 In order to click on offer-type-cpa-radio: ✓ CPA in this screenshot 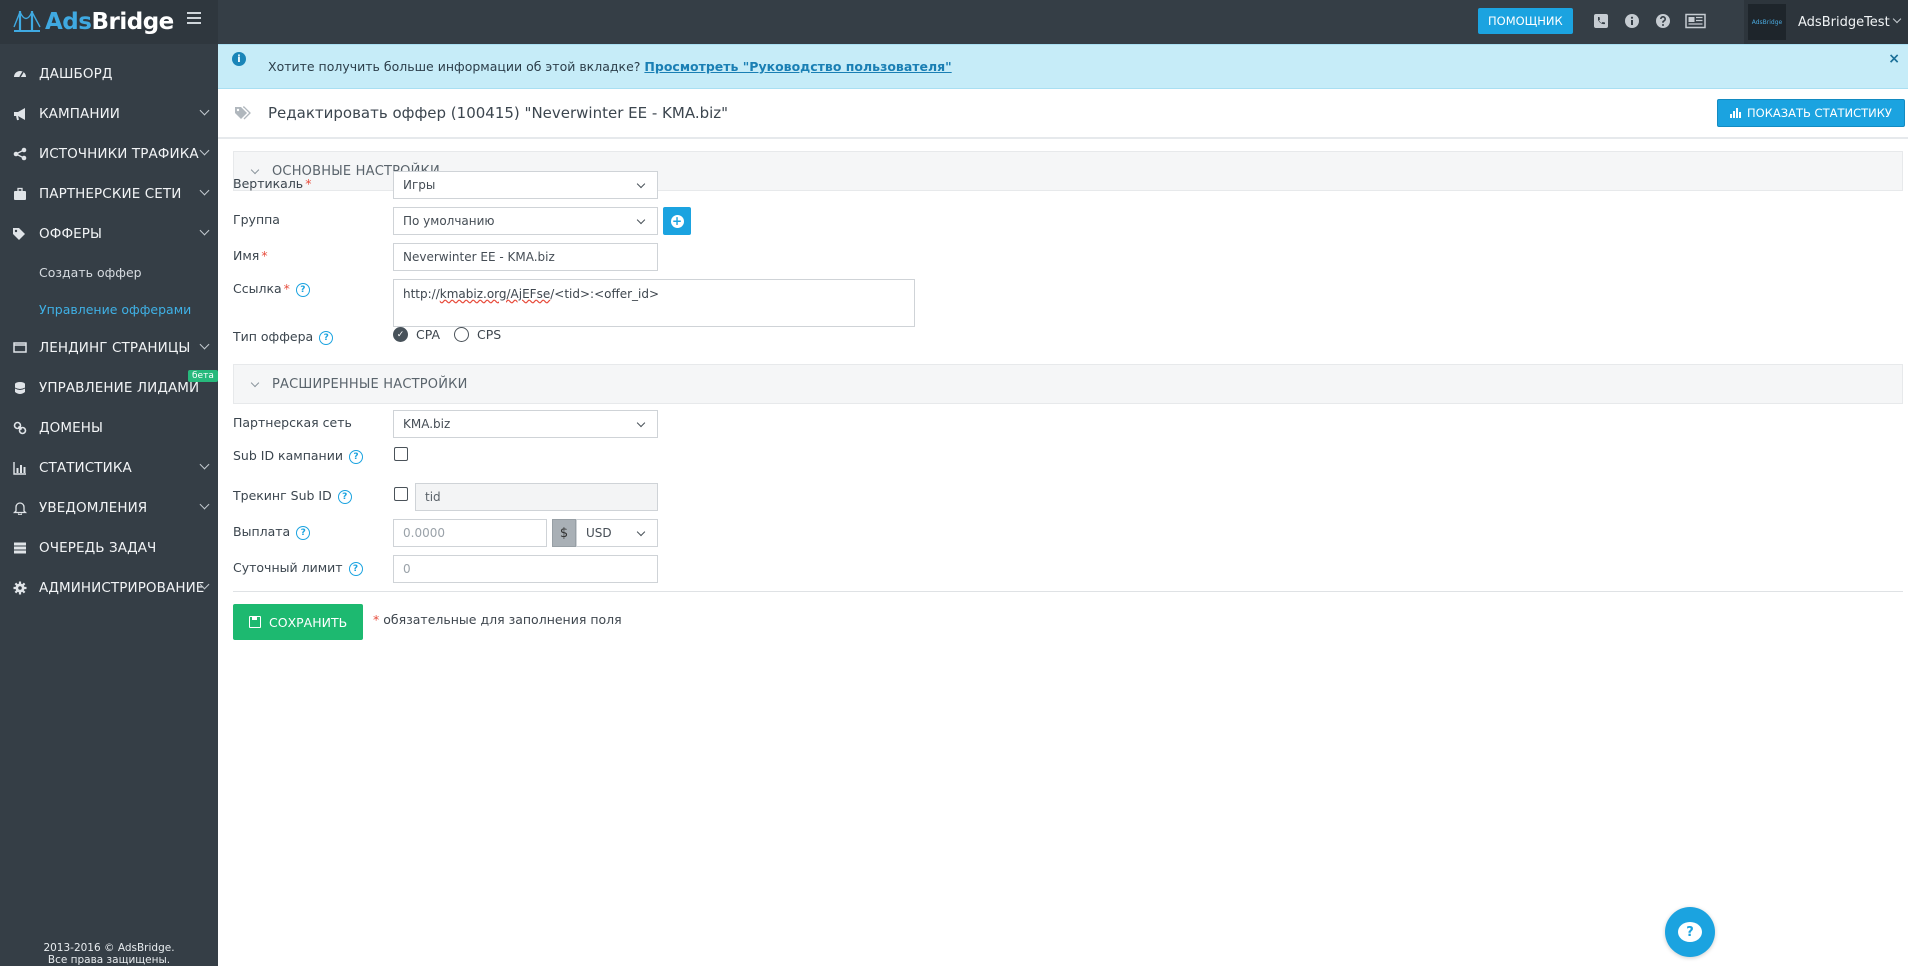, I will do `click(416, 334)`.